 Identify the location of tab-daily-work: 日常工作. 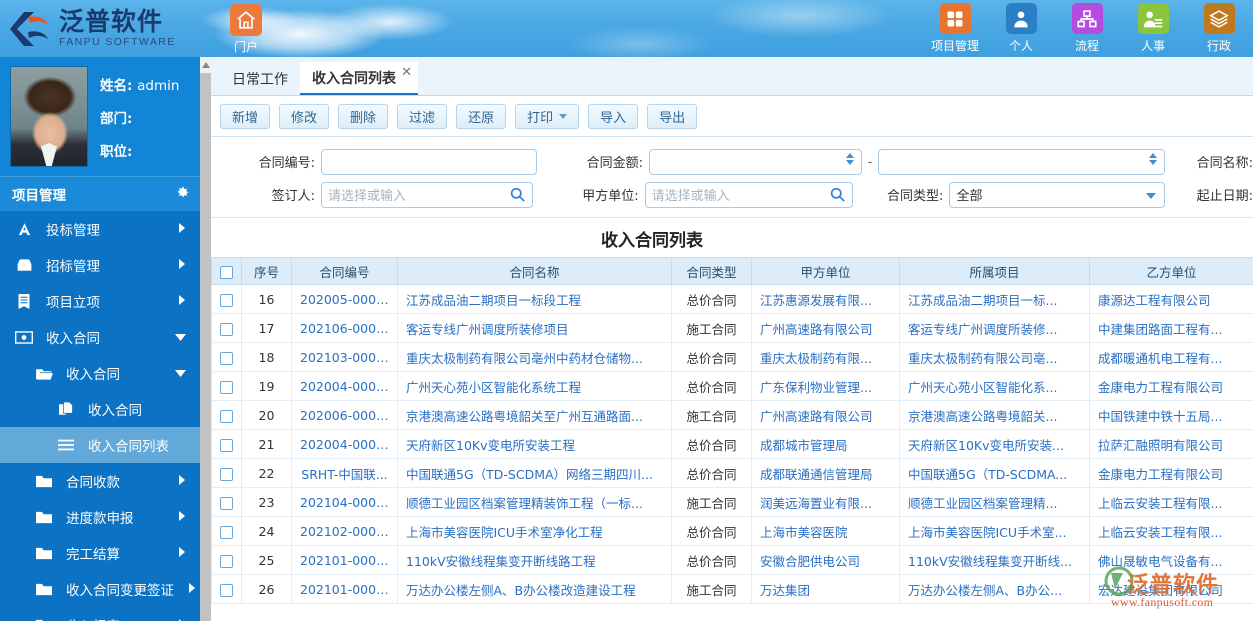
(260, 78).